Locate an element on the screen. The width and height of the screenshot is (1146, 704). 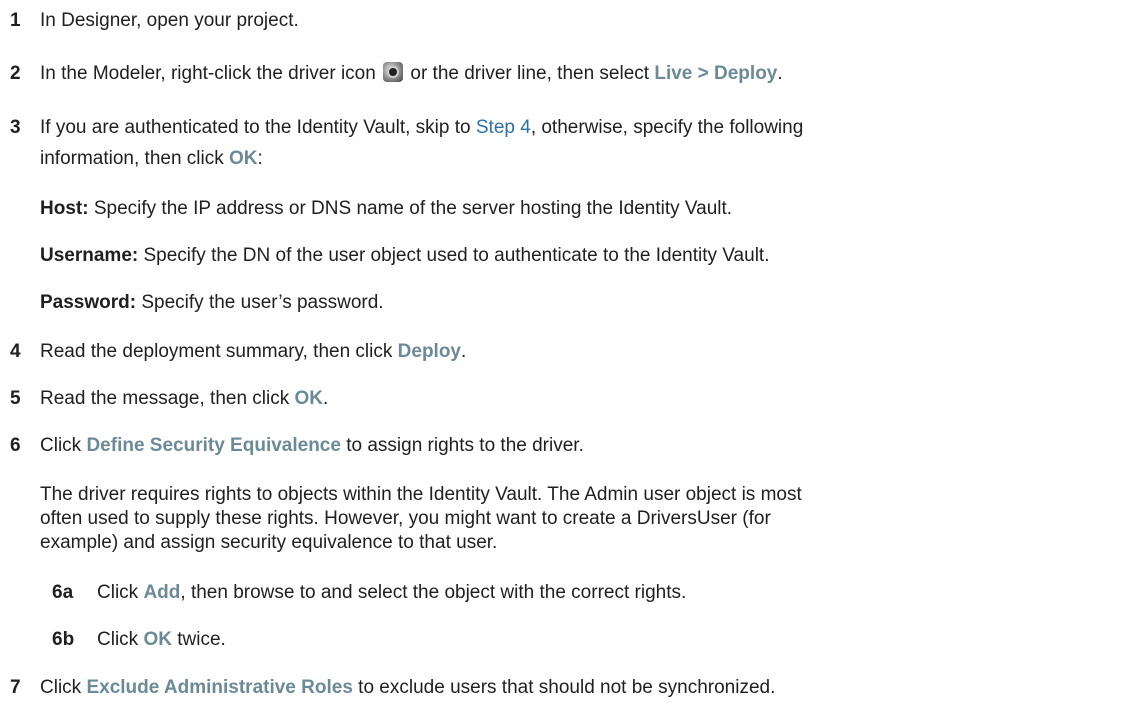
step-text: : is located at coordinates (260, 158).